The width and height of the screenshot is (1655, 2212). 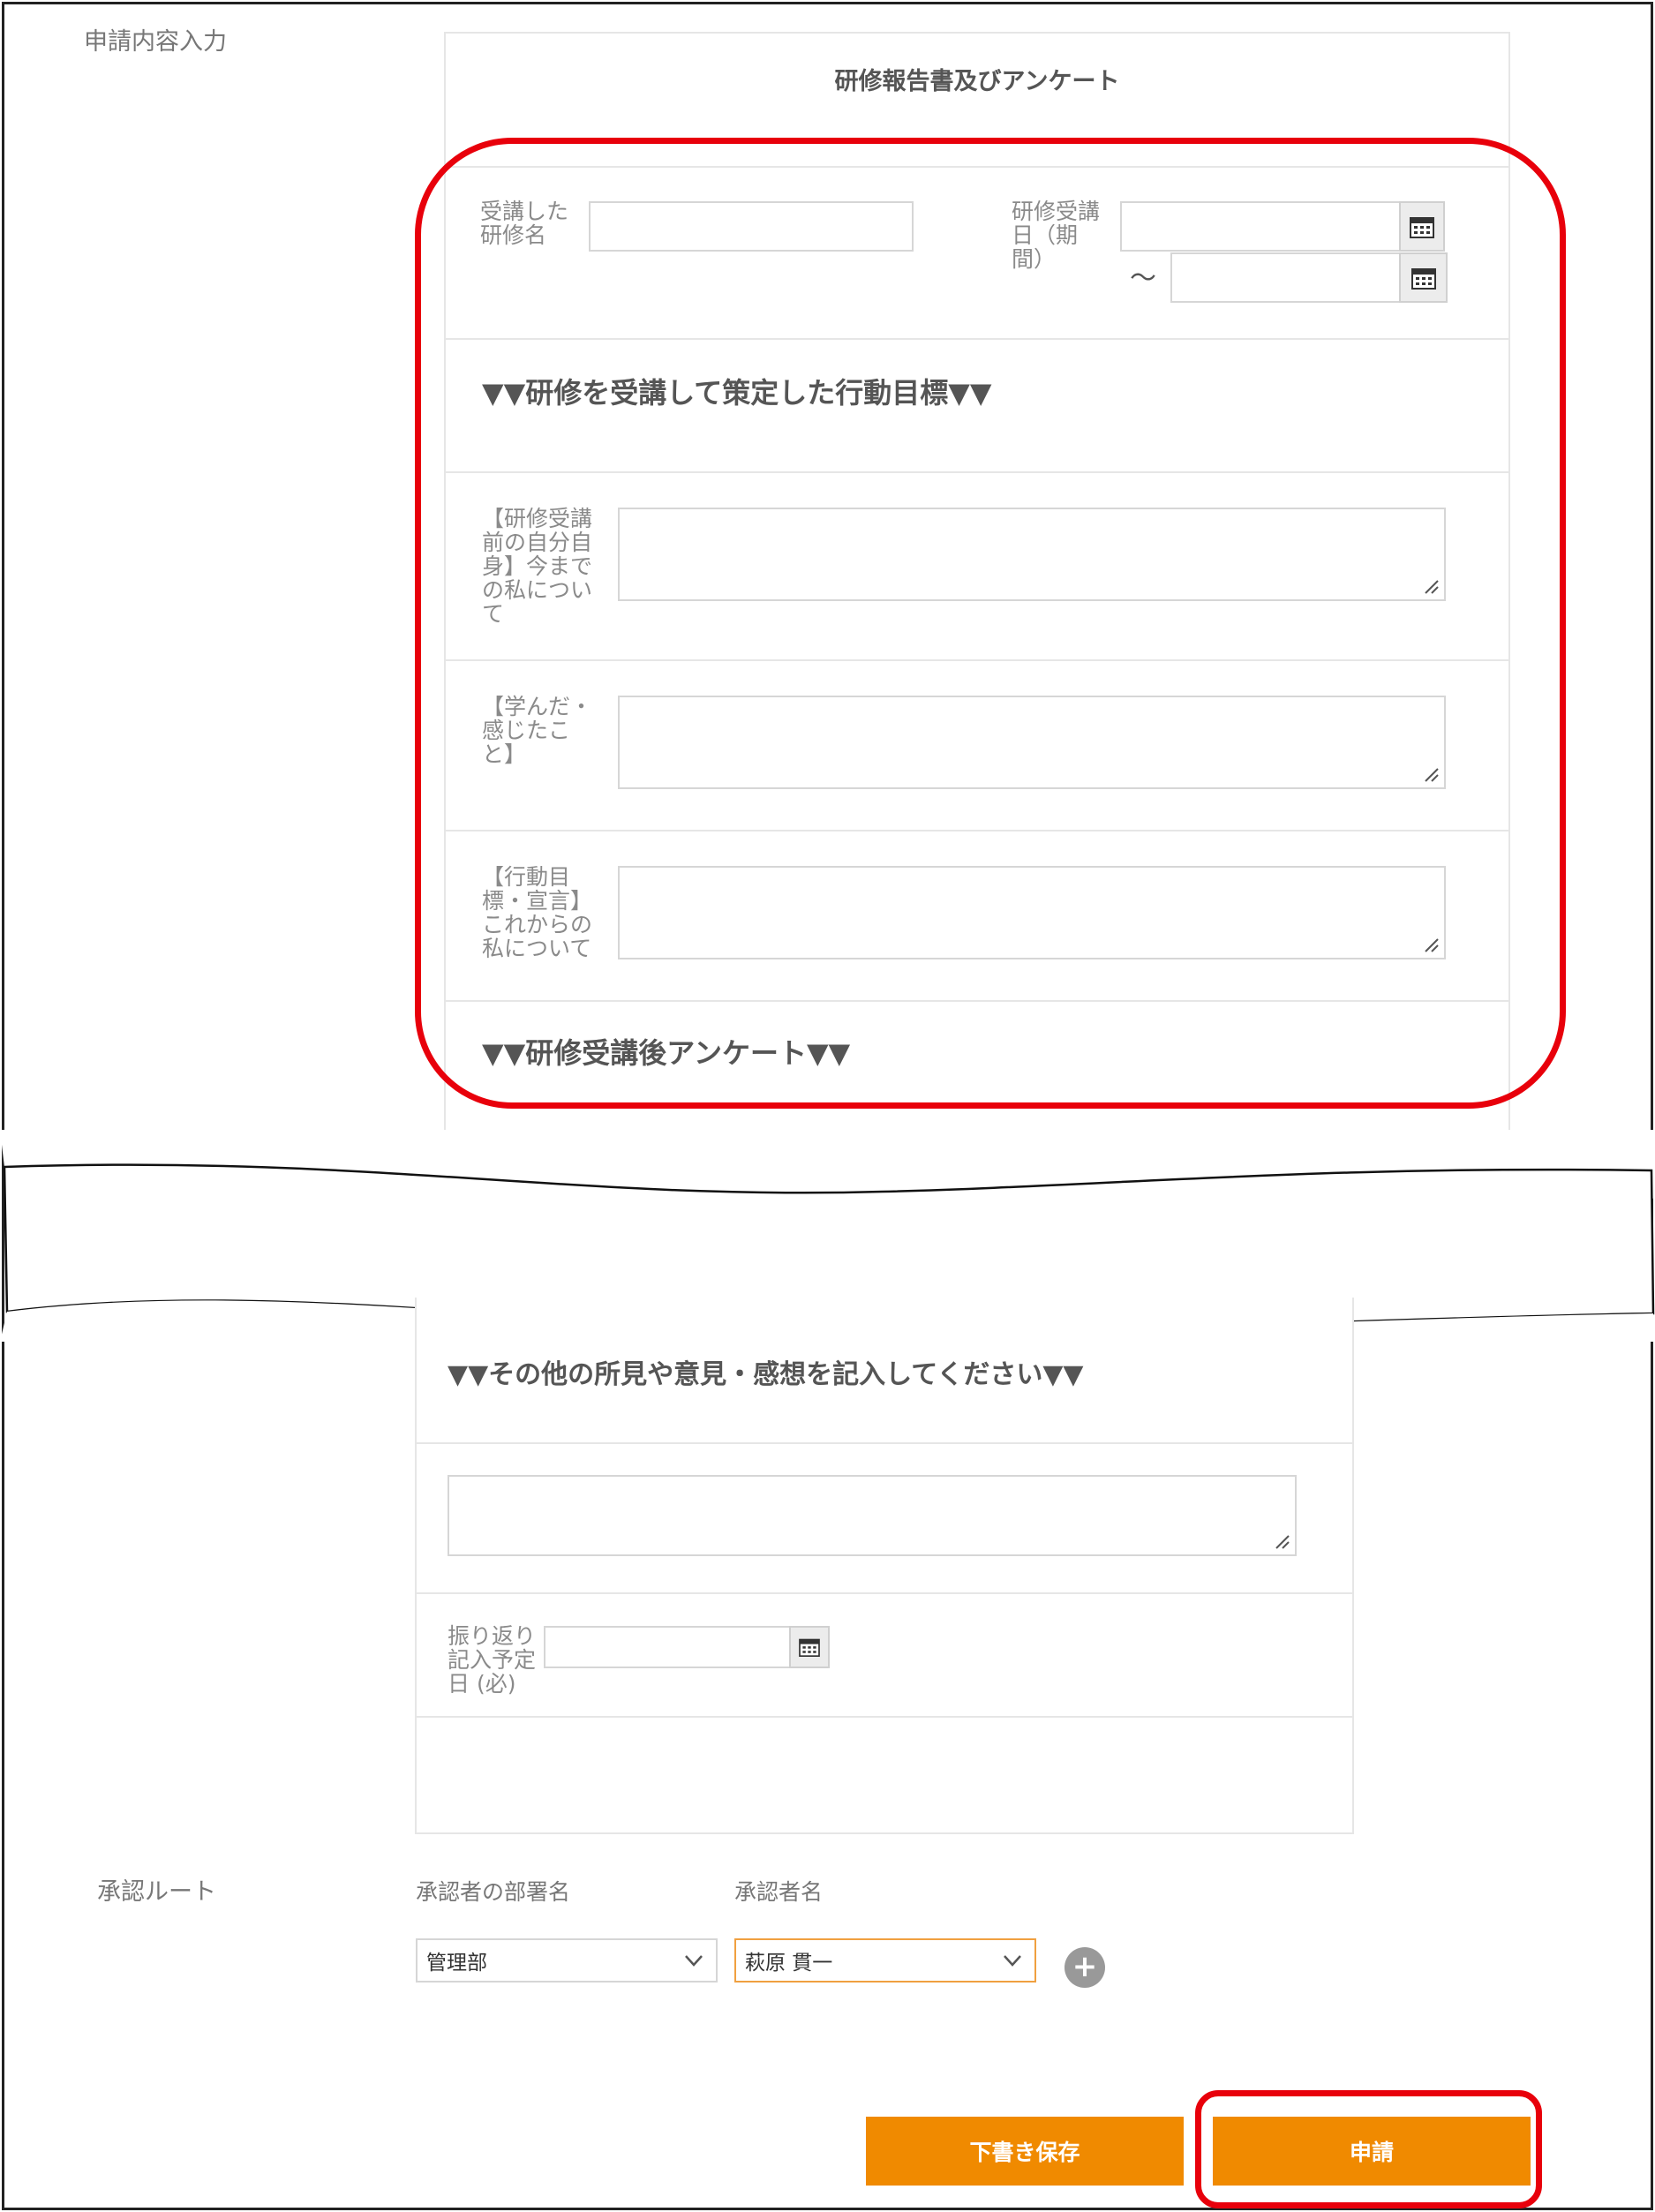 What do you see at coordinates (155, 42) in the screenshot?
I see `section-label: 申請内容入力` at bounding box center [155, 42].